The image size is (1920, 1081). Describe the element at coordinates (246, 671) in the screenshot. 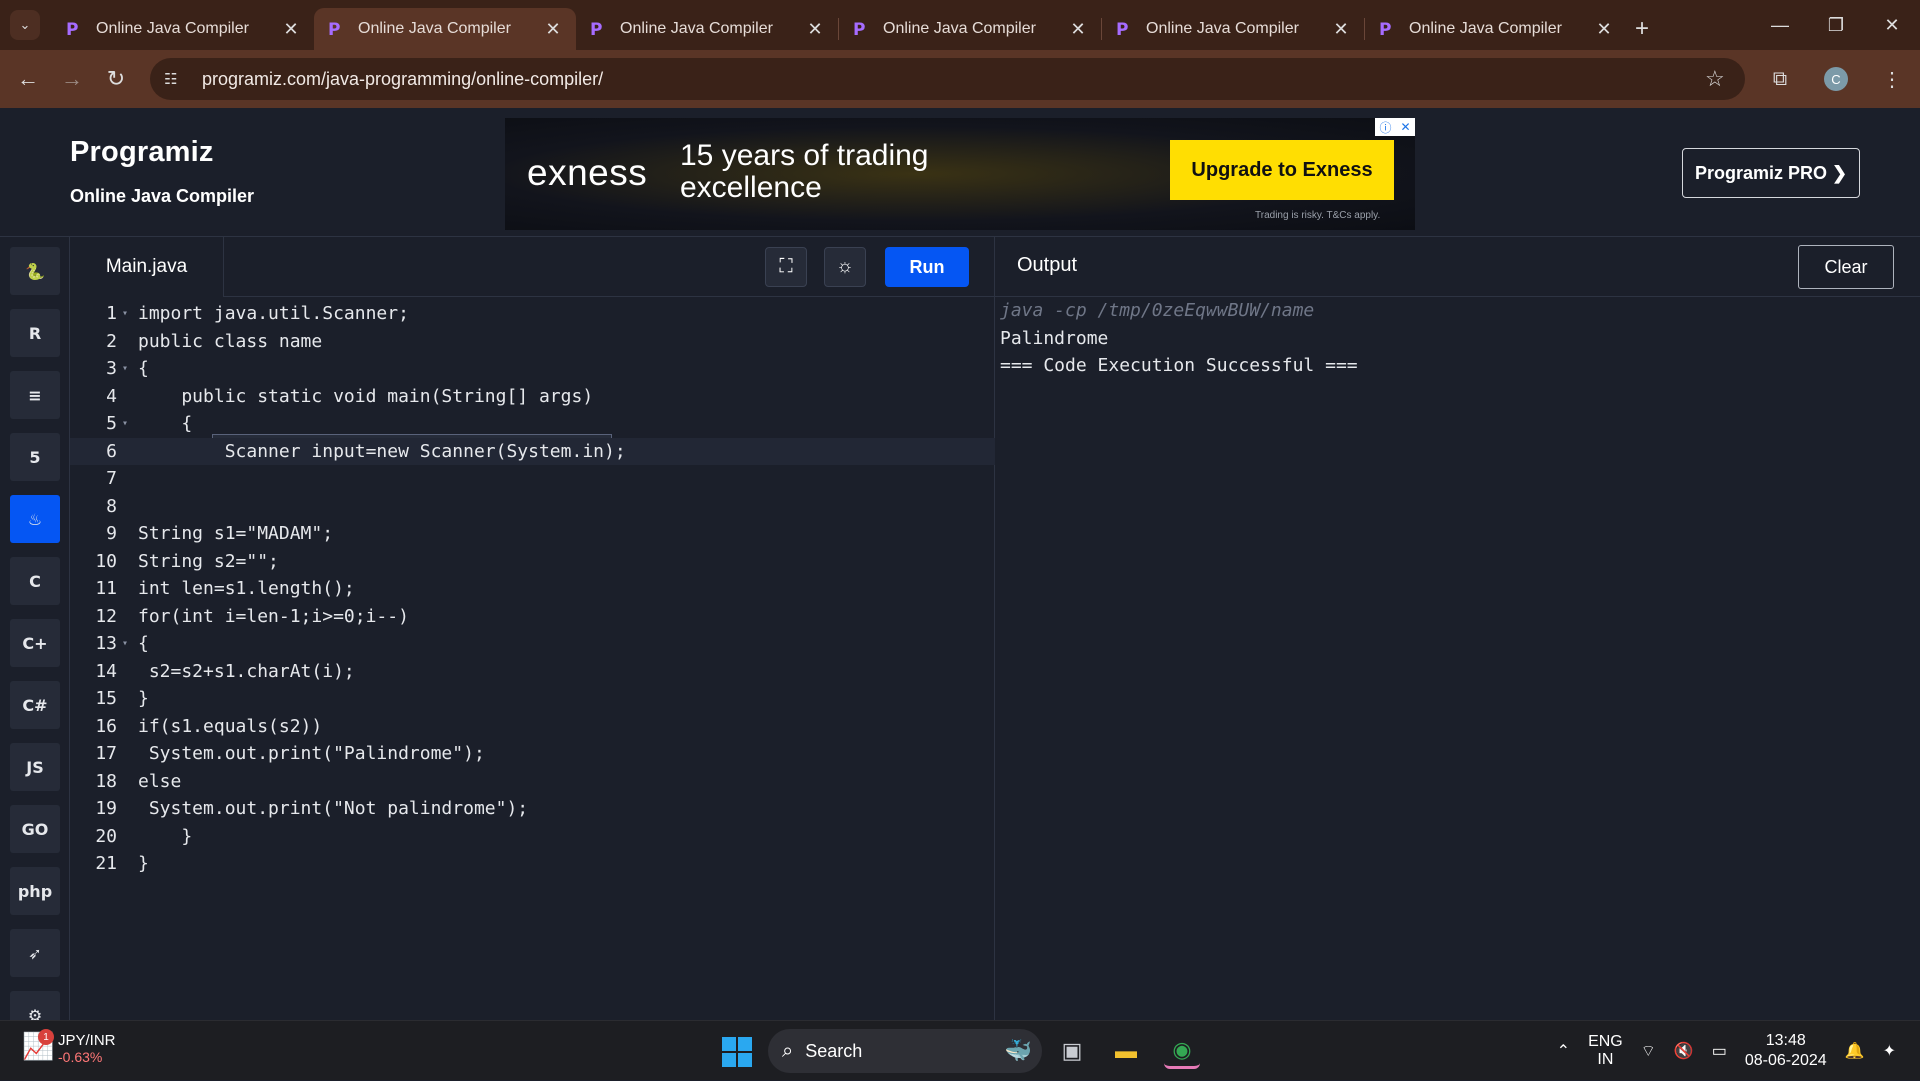

I see `code-text: s2=s2+s1.charAt(i);` at that location.